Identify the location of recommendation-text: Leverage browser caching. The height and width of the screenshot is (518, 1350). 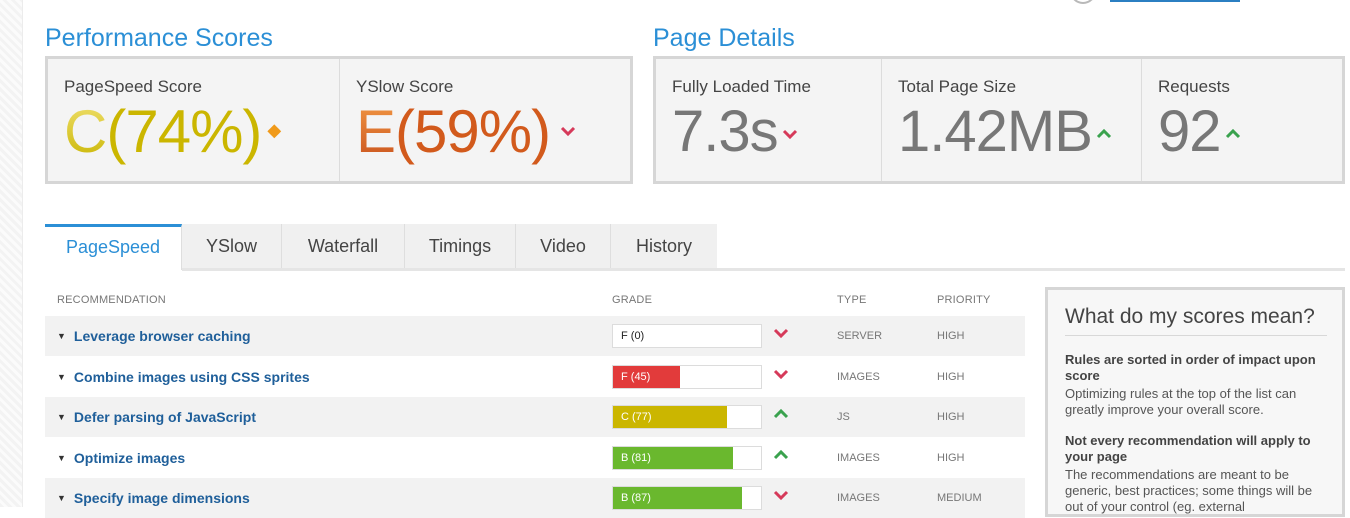
(162, 336).